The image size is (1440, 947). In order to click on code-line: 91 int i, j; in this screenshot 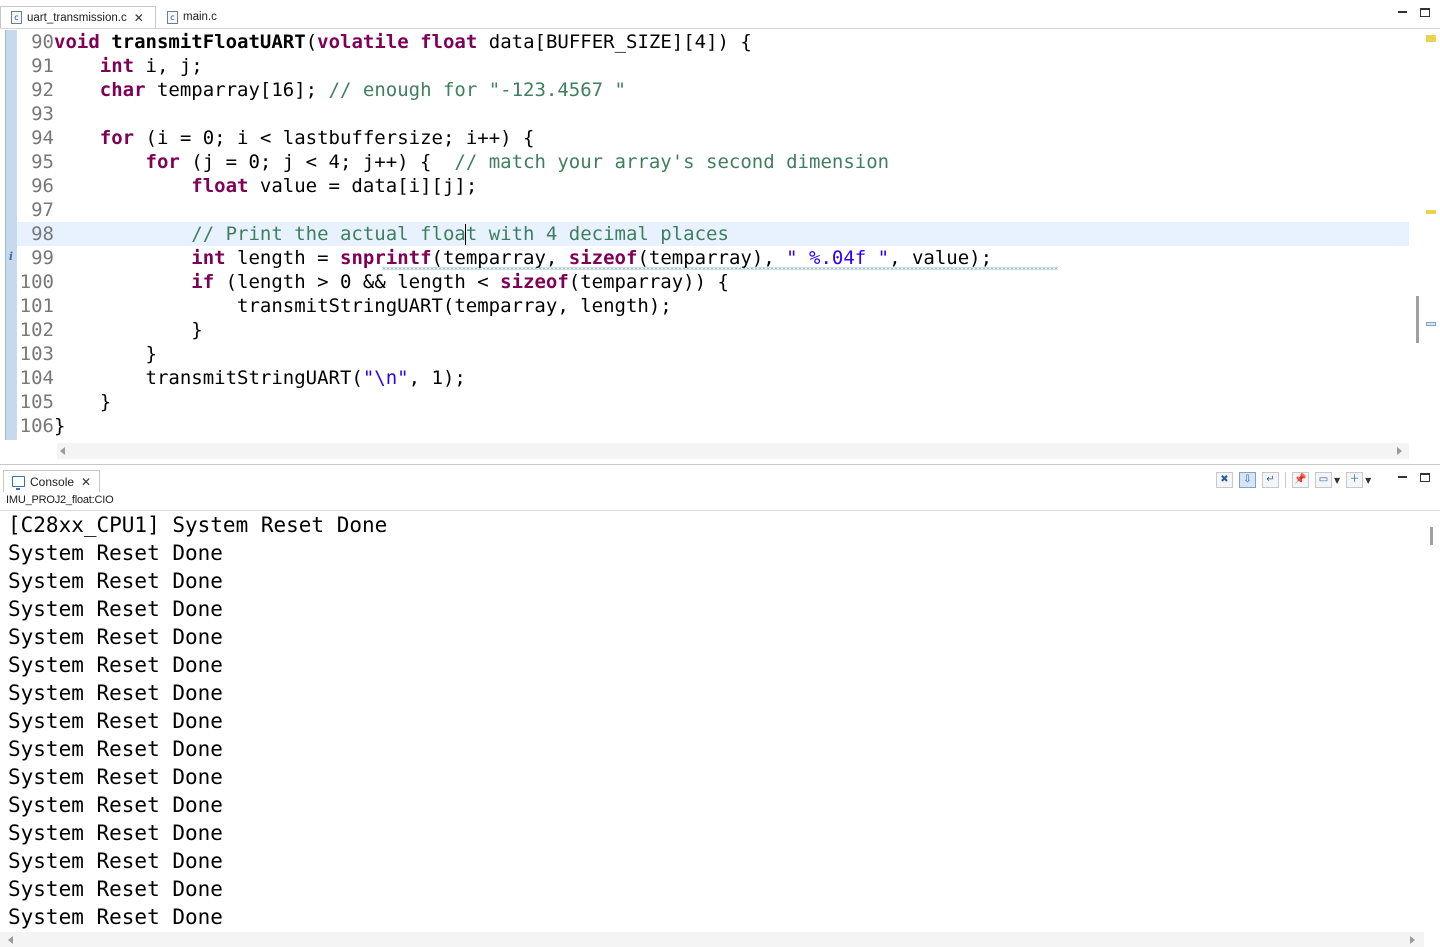, I will do `click(713, 66)`.